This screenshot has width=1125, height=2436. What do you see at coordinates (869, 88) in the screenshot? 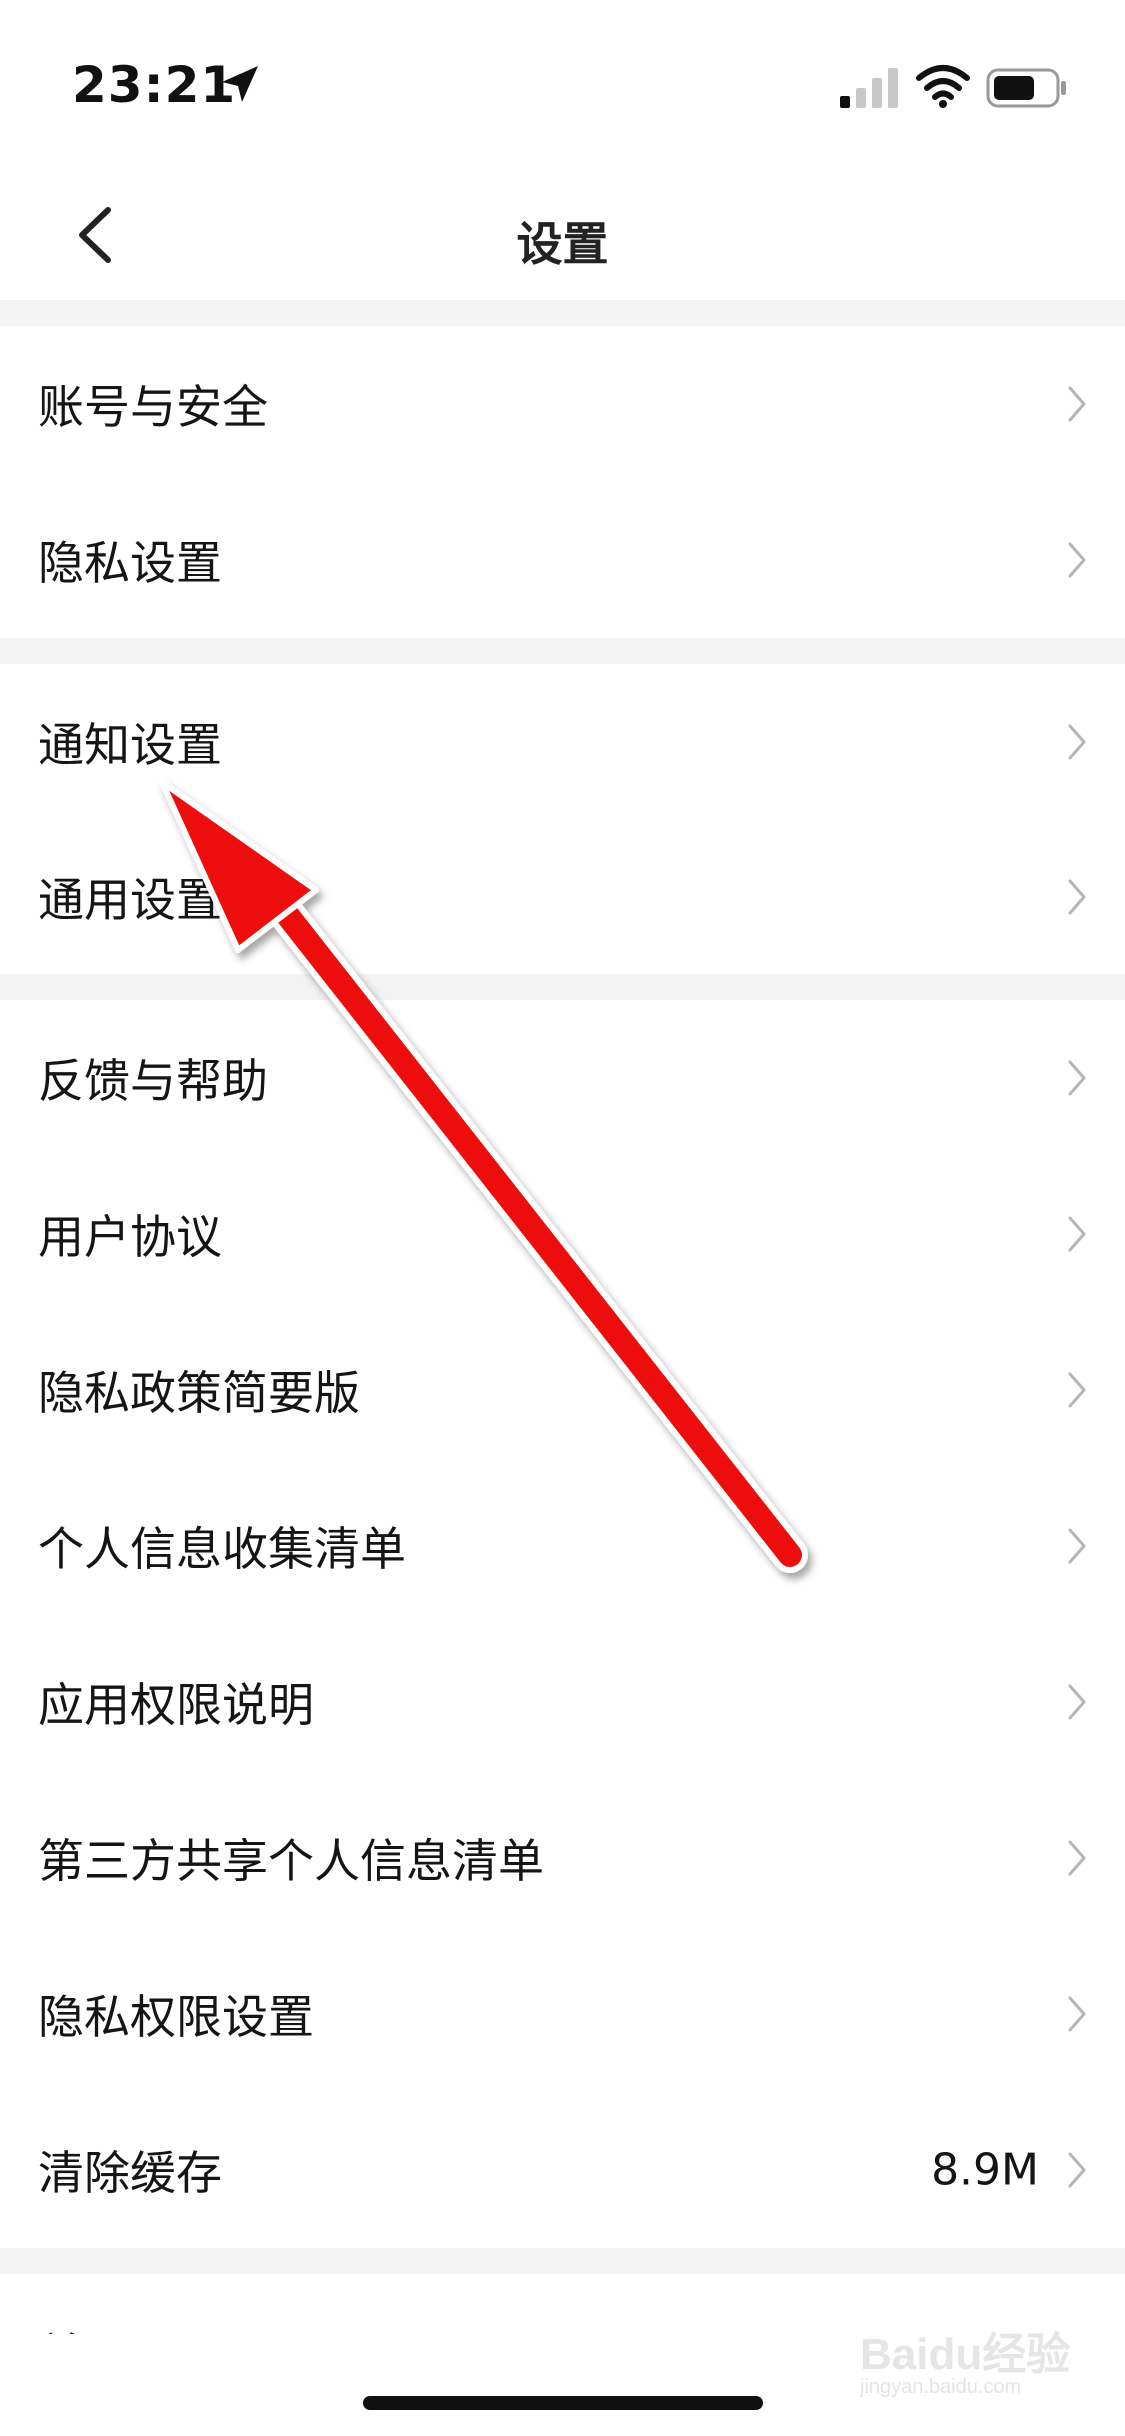
I see `cellular-signal-icon` at bounding box center [869, 88].